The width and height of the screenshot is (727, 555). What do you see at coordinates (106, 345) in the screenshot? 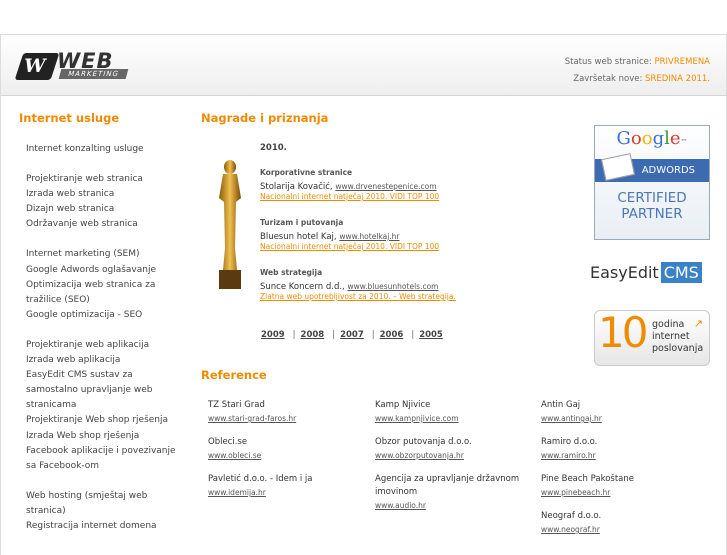
I see `nav-link: Projektiranje web aplikacija` at bounding box center [106, 345].